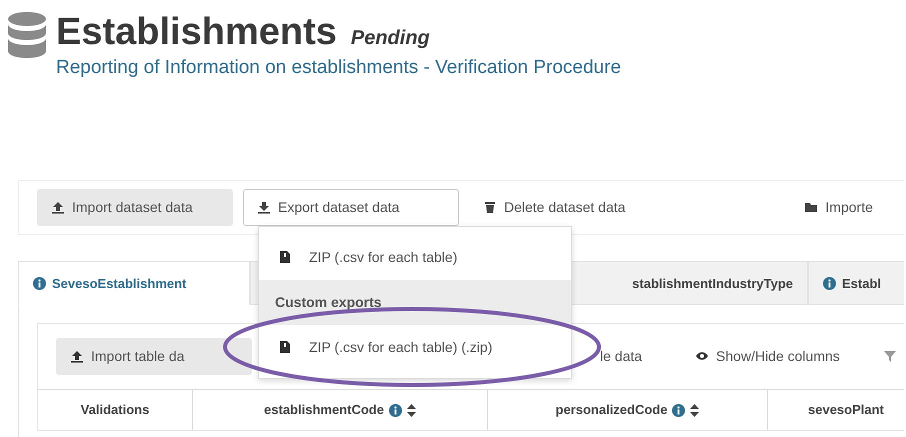  What do you see at coordinates (768, 357) in the screenshot?
I see `toolbar-button: Show/Hide columns` at bounding box center [768, 357].